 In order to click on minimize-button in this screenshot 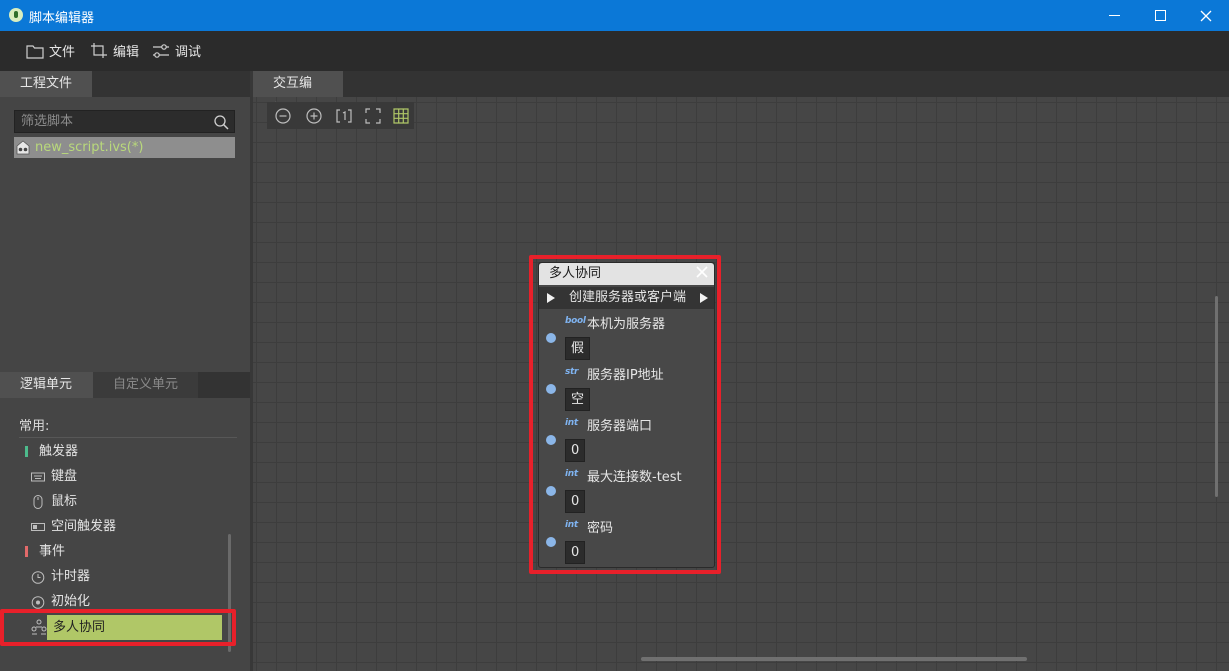, I will do `click(1114, 15)`.